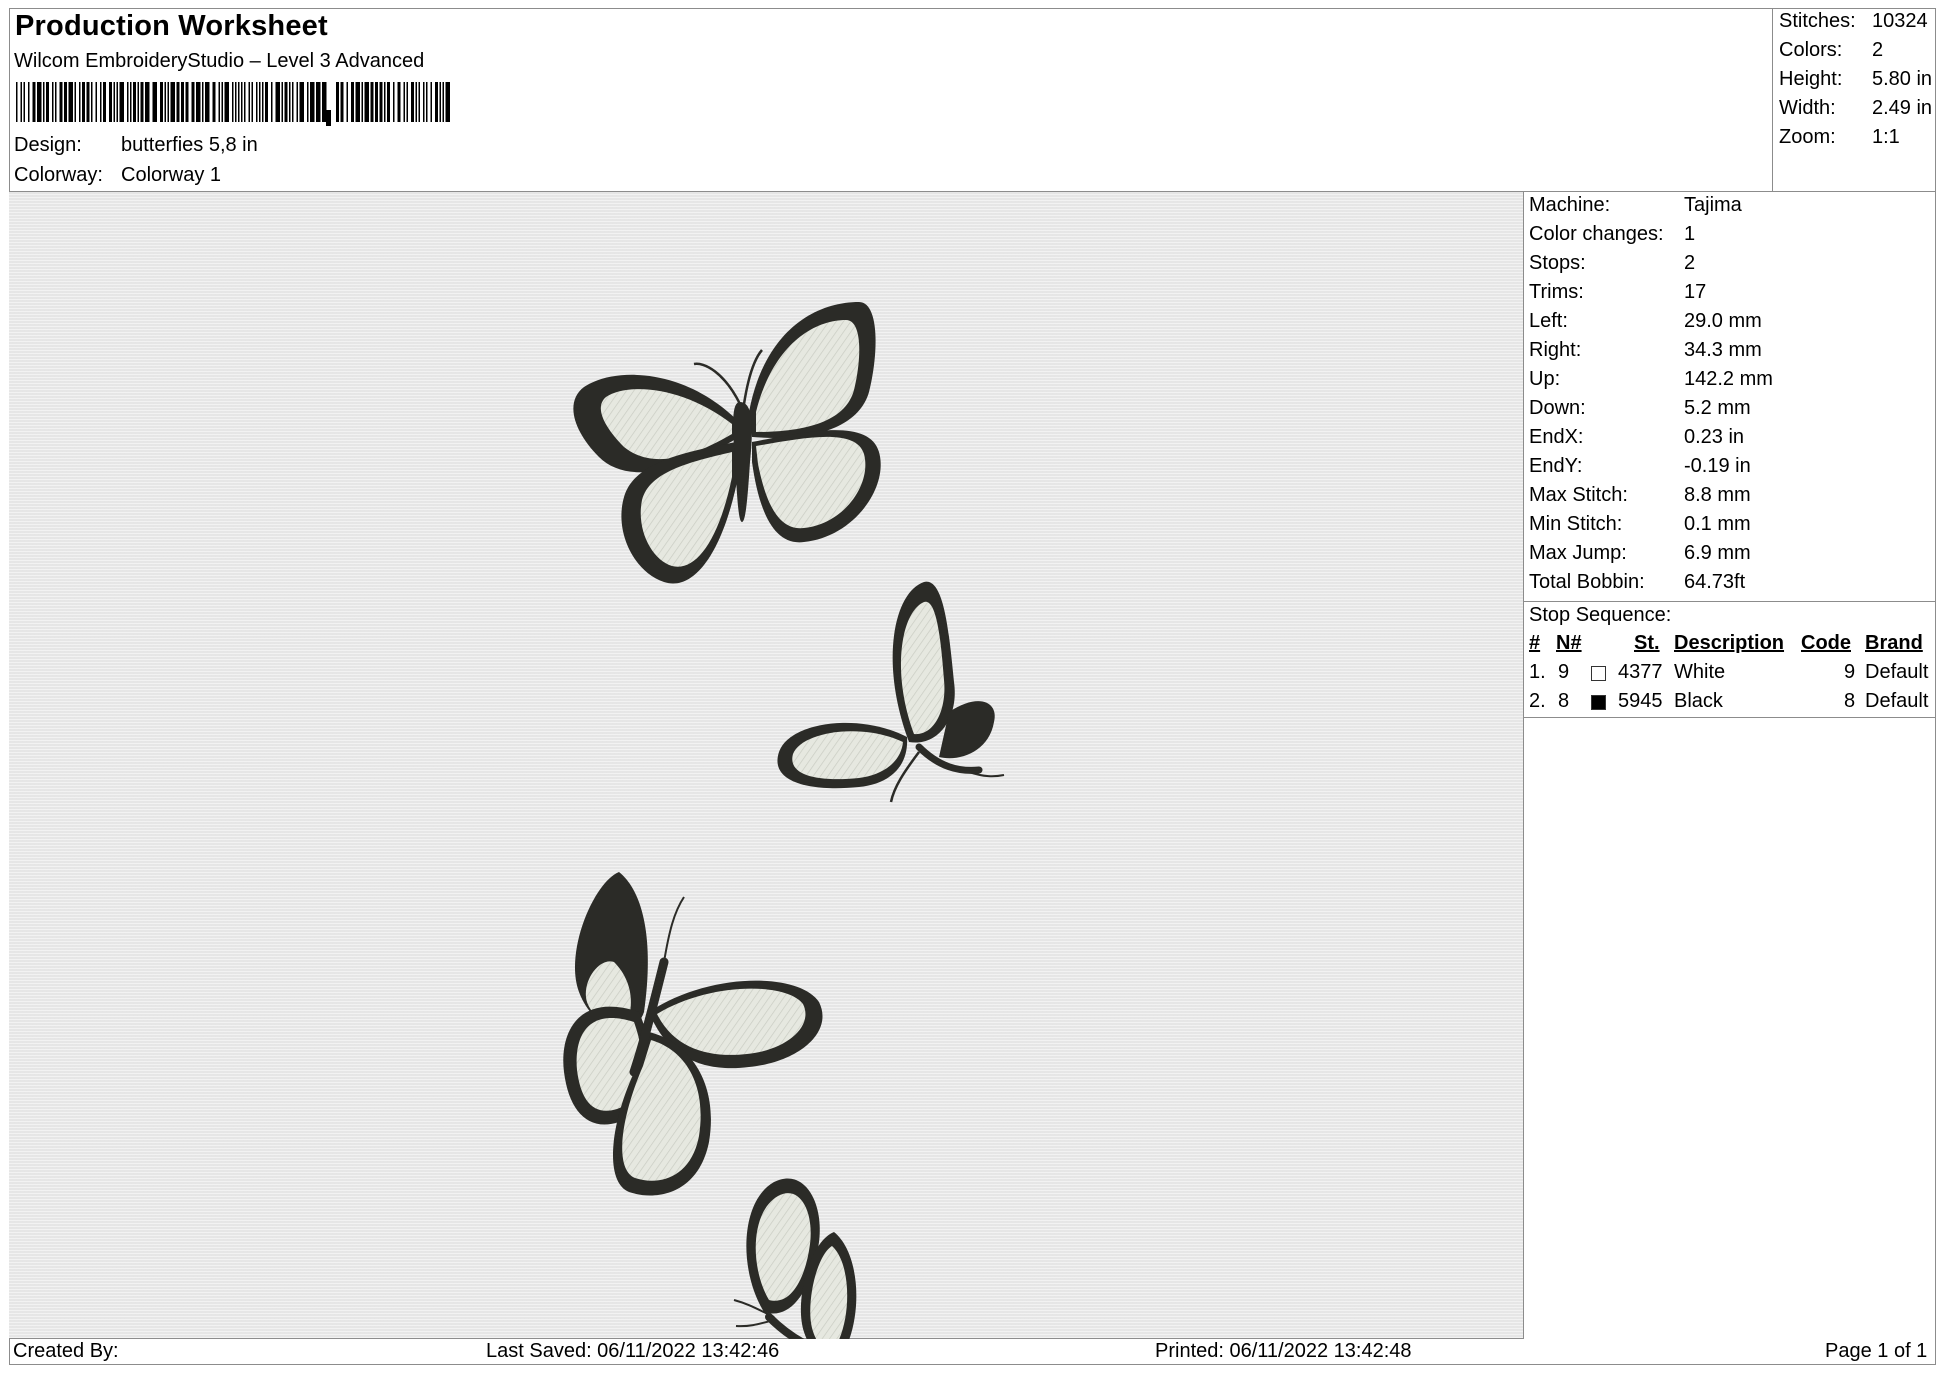 The height and width of the screenshot is (1375, 1946). I want to click on colorway-label: Colorway:, so click(58, 175).